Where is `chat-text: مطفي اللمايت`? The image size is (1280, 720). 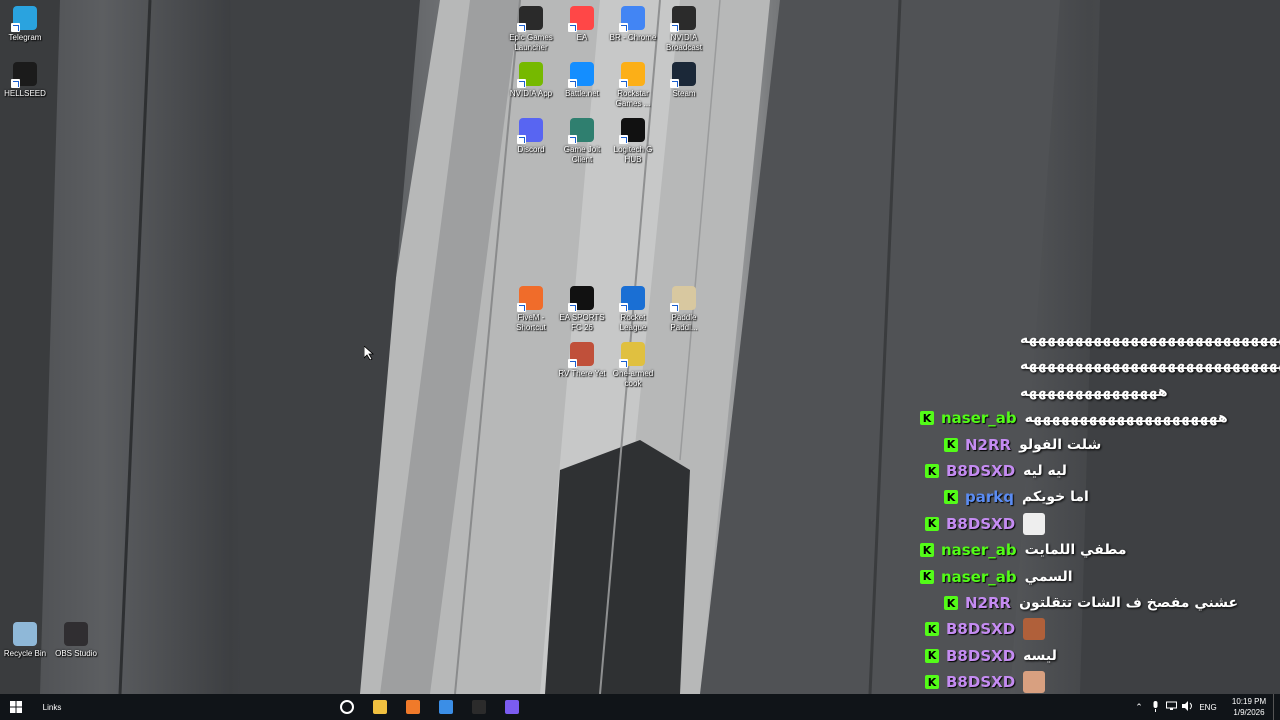 chat-text: مطفي اللمايت is located at coordinates (1075, 550).